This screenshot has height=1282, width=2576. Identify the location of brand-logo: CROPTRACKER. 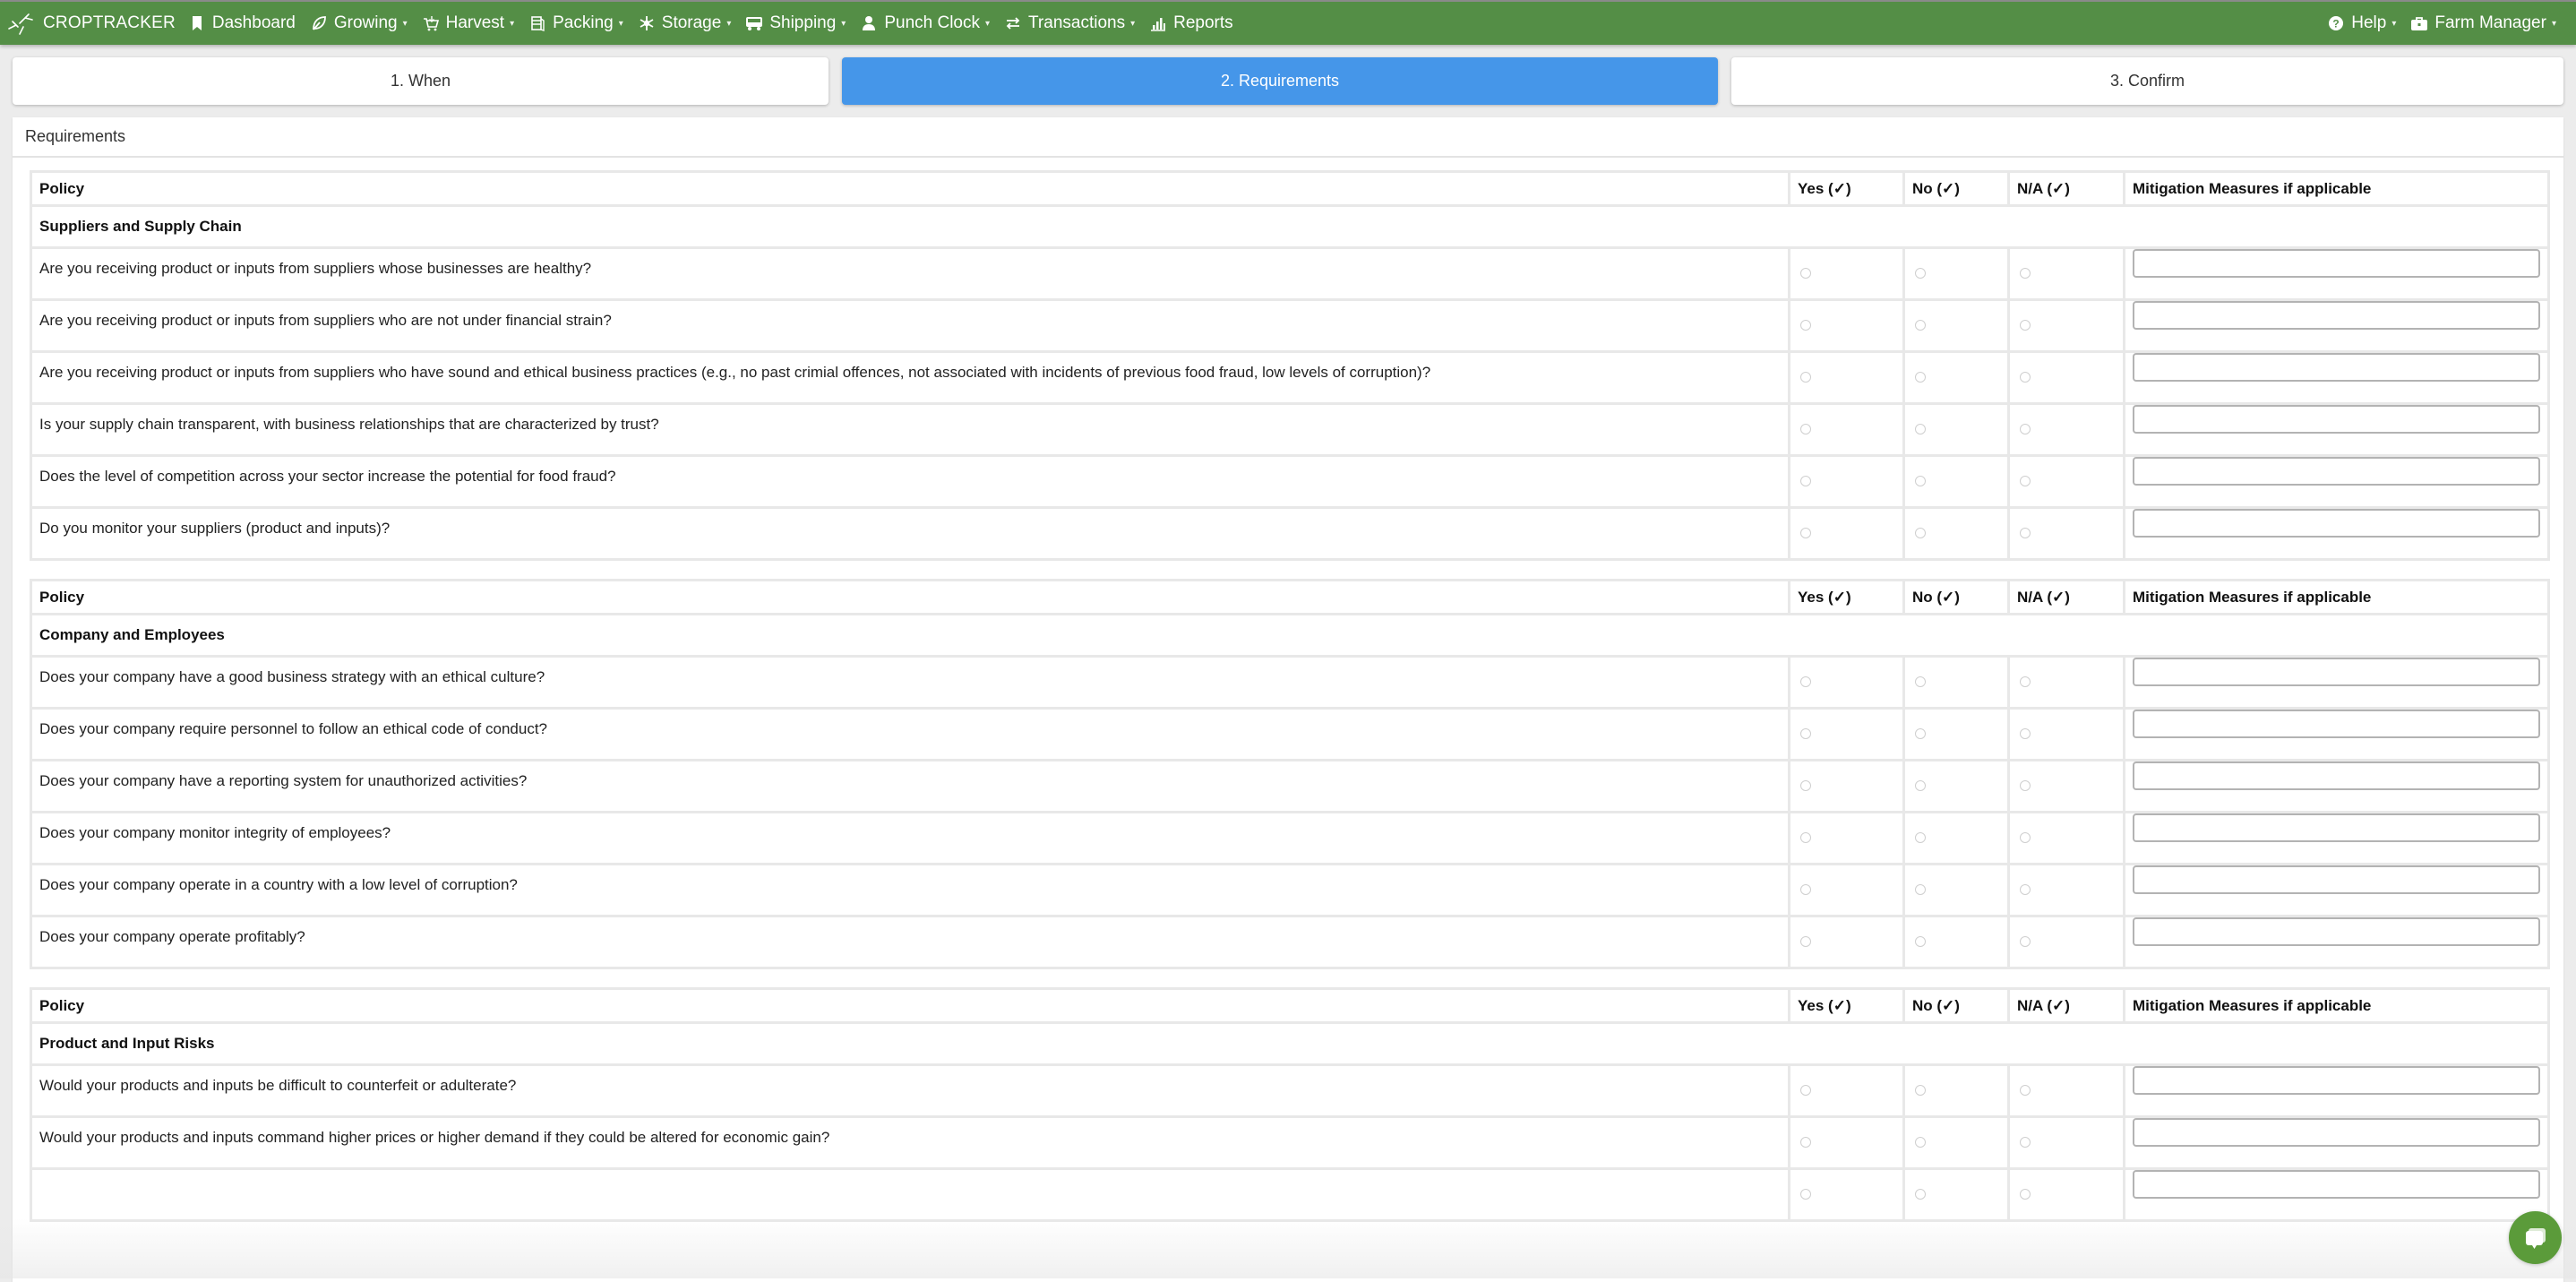
(91, 23).